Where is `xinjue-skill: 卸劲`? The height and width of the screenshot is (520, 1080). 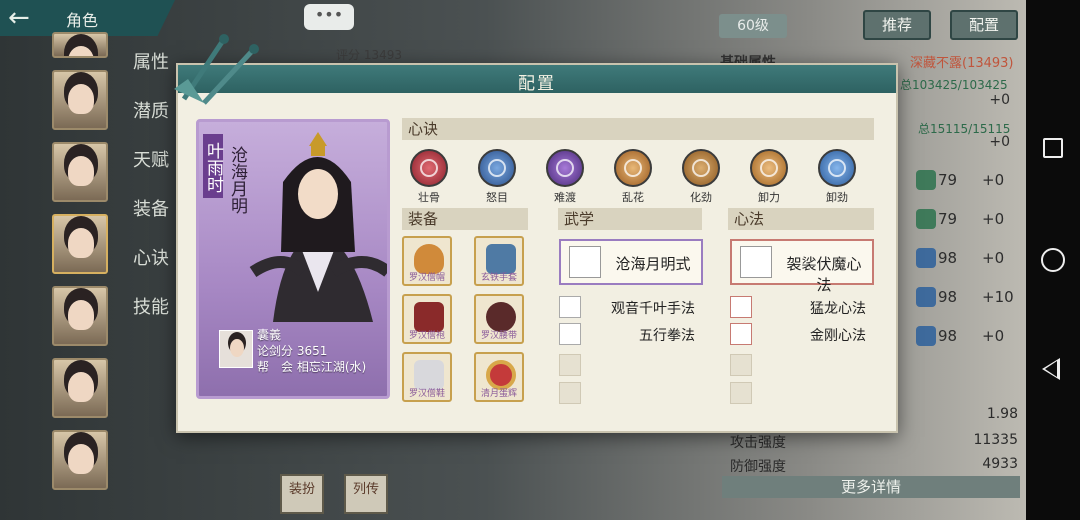
xinjue-skill: 卸劲 is located at coordinates (837, 177).